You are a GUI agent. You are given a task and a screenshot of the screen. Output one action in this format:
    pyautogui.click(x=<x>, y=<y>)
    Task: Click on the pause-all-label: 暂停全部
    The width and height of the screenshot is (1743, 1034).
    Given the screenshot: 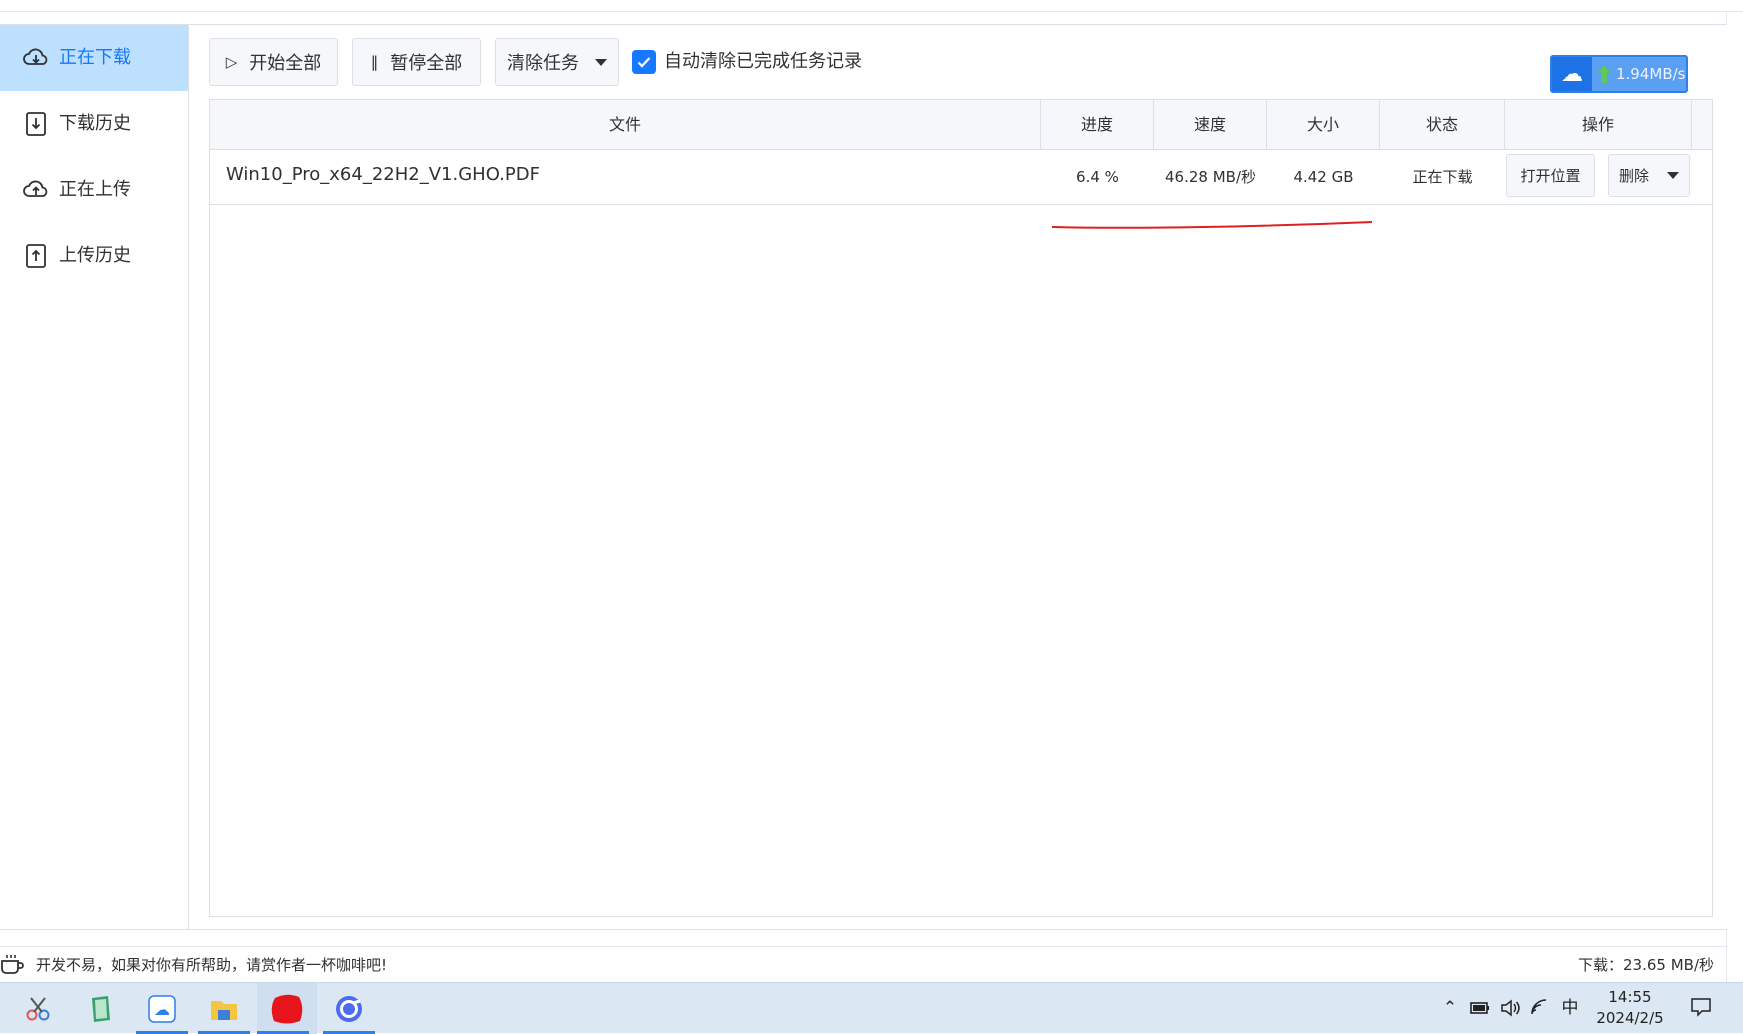 What is the action you would take?
    pyautogui.click(x=426, y=63)
    